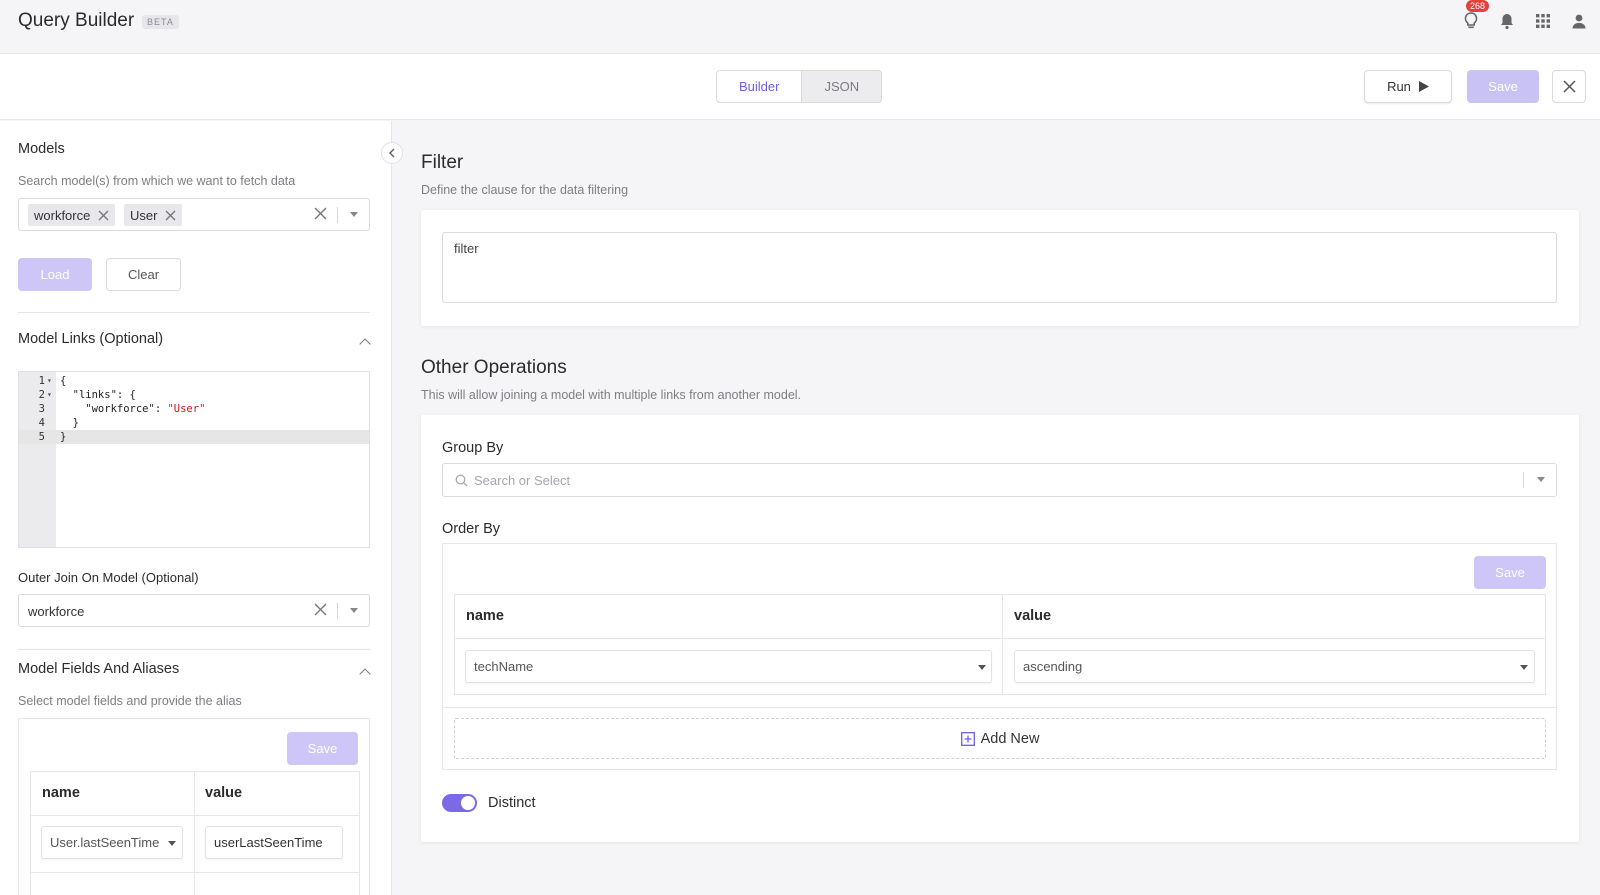 This screenshot has height=895, width=1600. What do you see at coordinates (759, 86) in the screenshot?
I see `tab-builder: Builder` at bounding box center [759, 86].